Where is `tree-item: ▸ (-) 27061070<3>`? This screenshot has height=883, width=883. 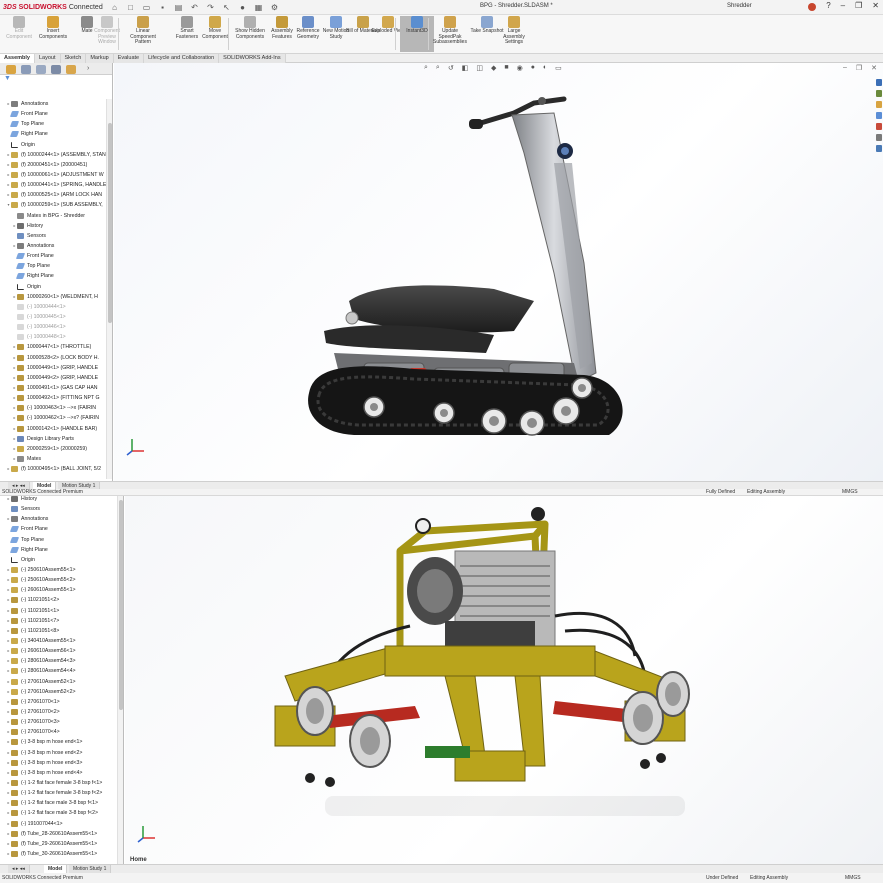 tree-item: ▸ (-) 27061070<3> is located at coordinates (58, 722).